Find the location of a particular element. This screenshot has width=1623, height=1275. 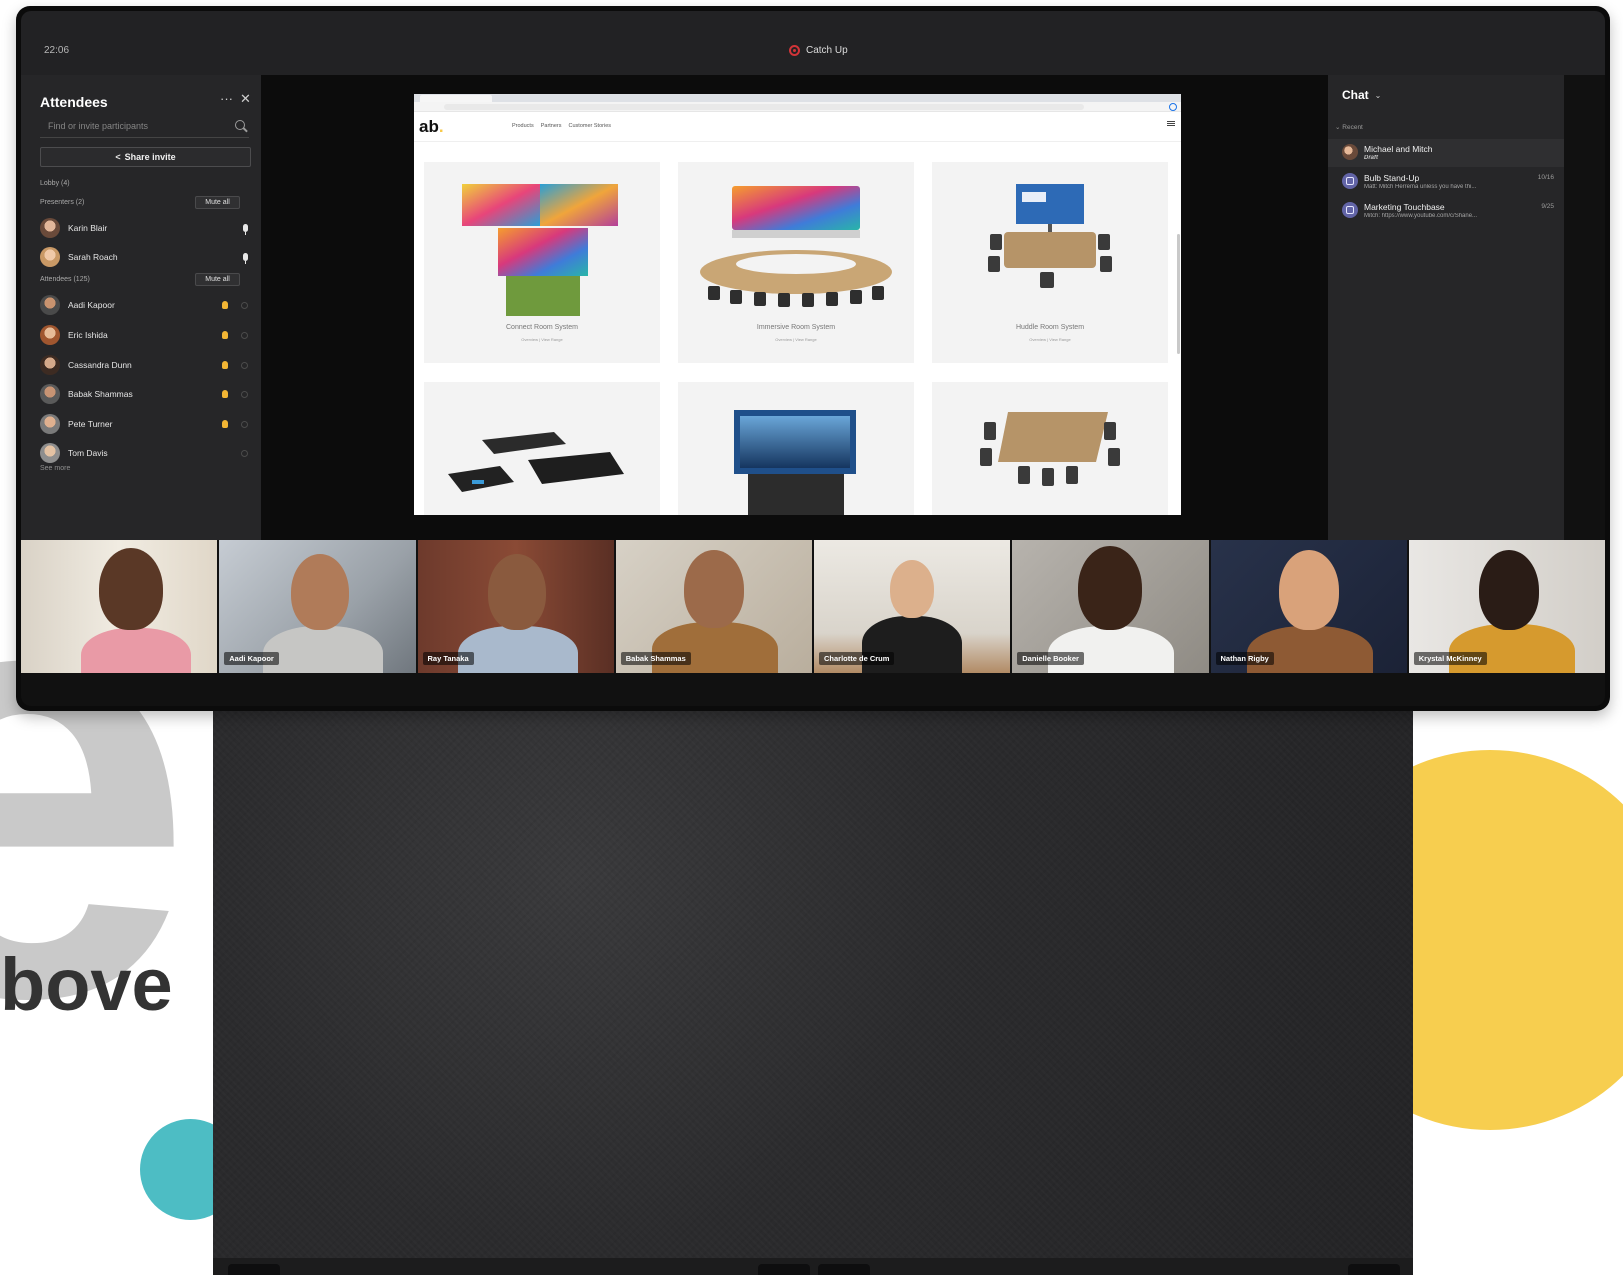

chat-item: Michael and Mitch Draft is located at coordinates (1446, 153).